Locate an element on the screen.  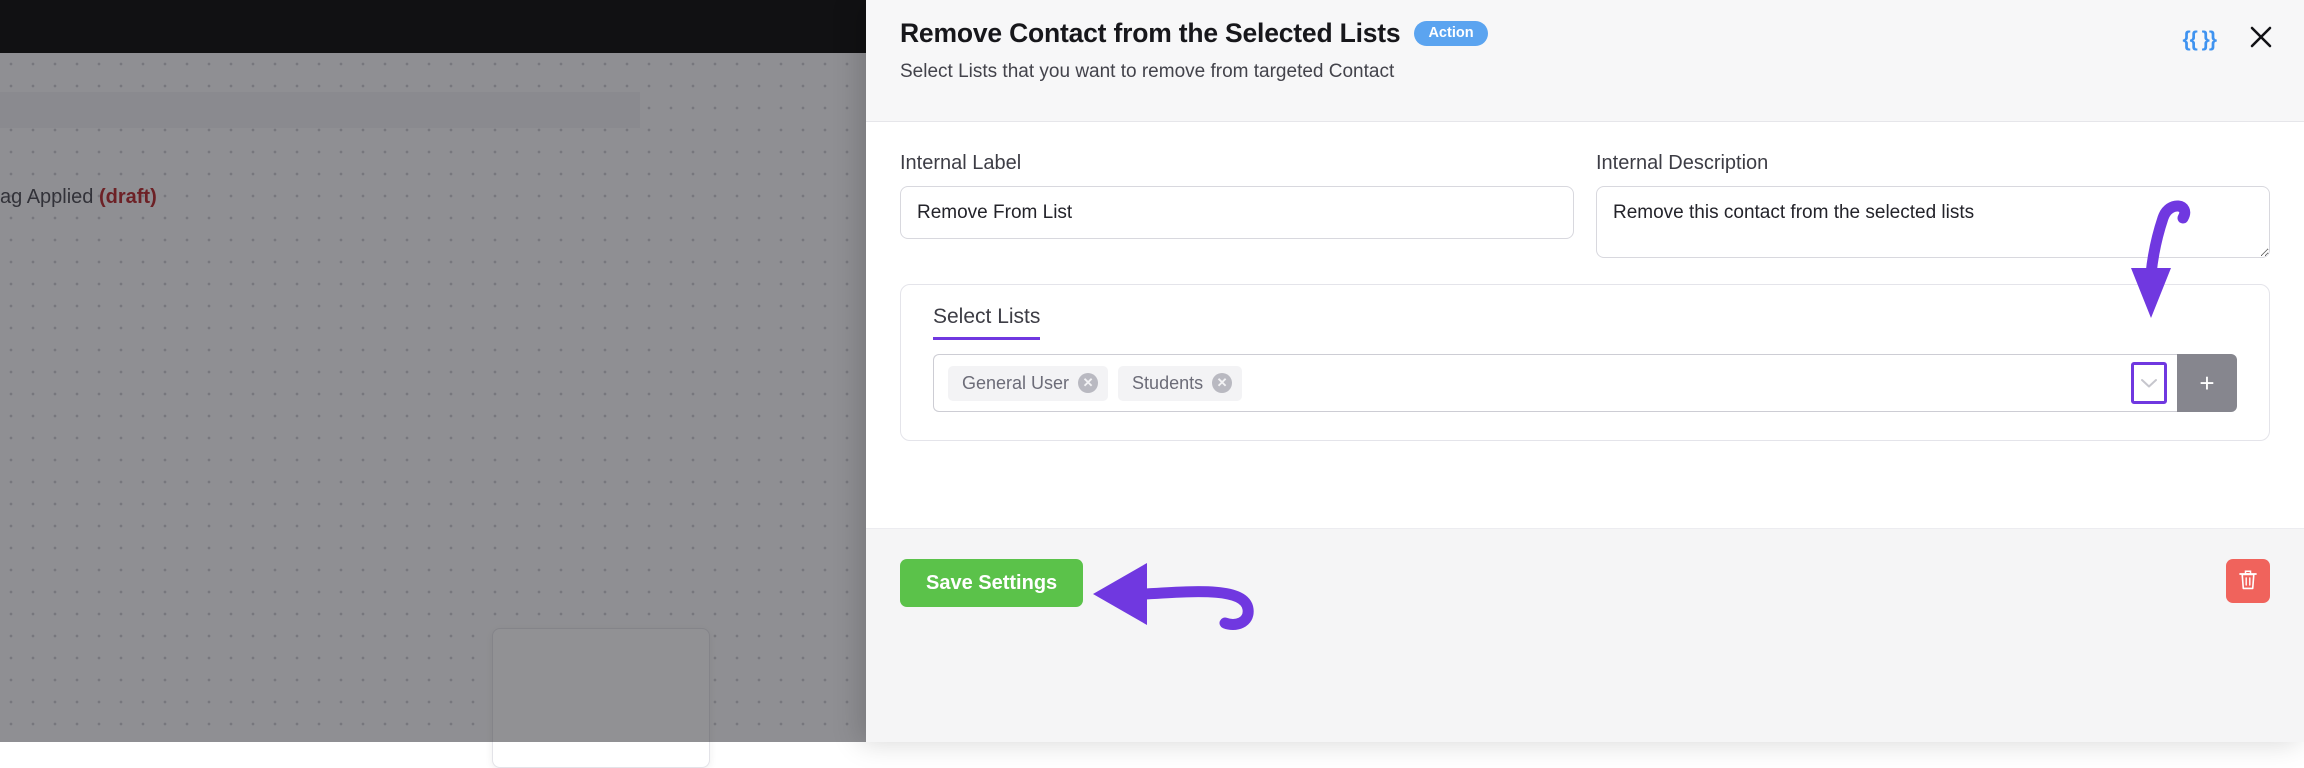
select-lists-multiselect: General User ✕ Students ✕ is located at coordinates (1555, 383).